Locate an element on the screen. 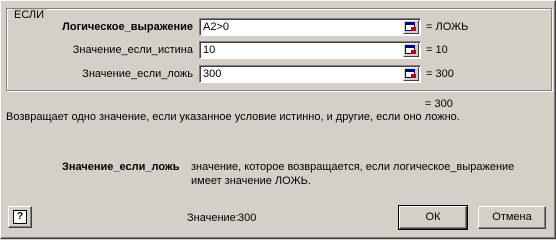  value-if-false-input: 300 is located at coordinates (310, 74).